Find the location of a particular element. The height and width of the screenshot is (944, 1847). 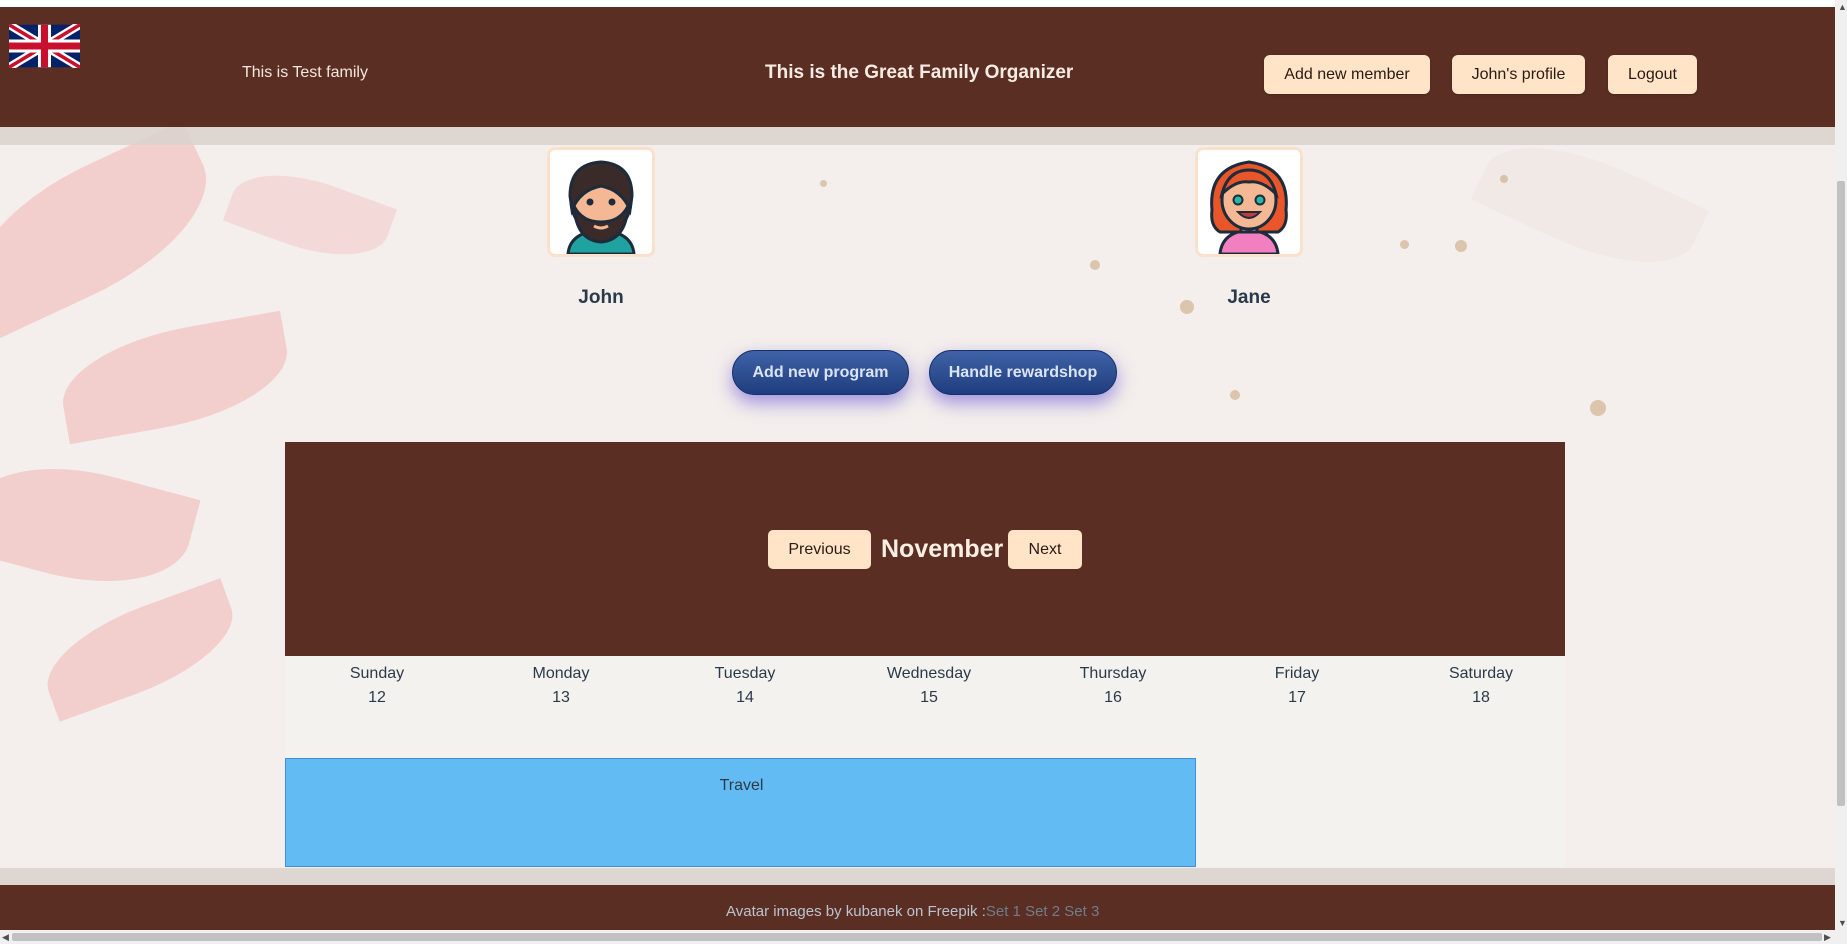

family-name: This is Test family is located at coordinates (305, 72).